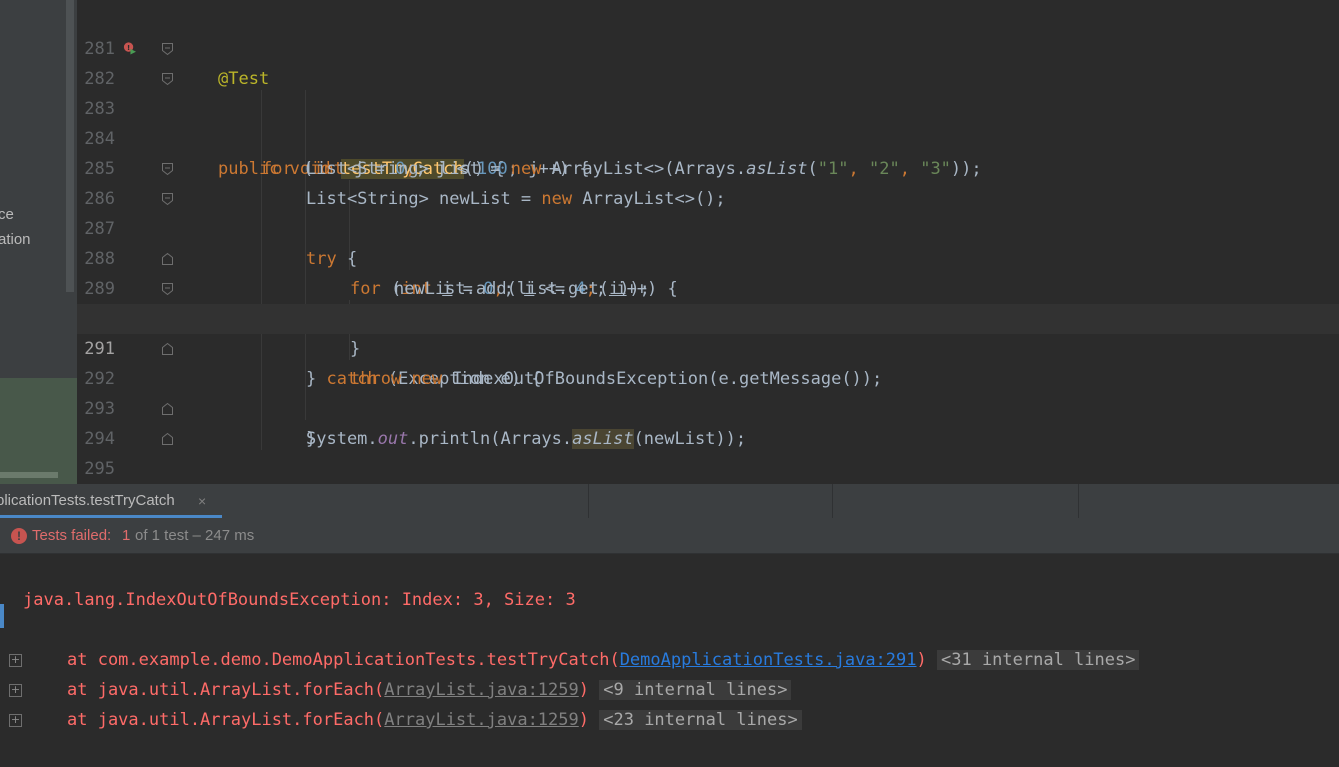 Image resolution: width=1339 pixels, height=767 pixels. I want to click on code-line: 286 try {, so click(708, 211).